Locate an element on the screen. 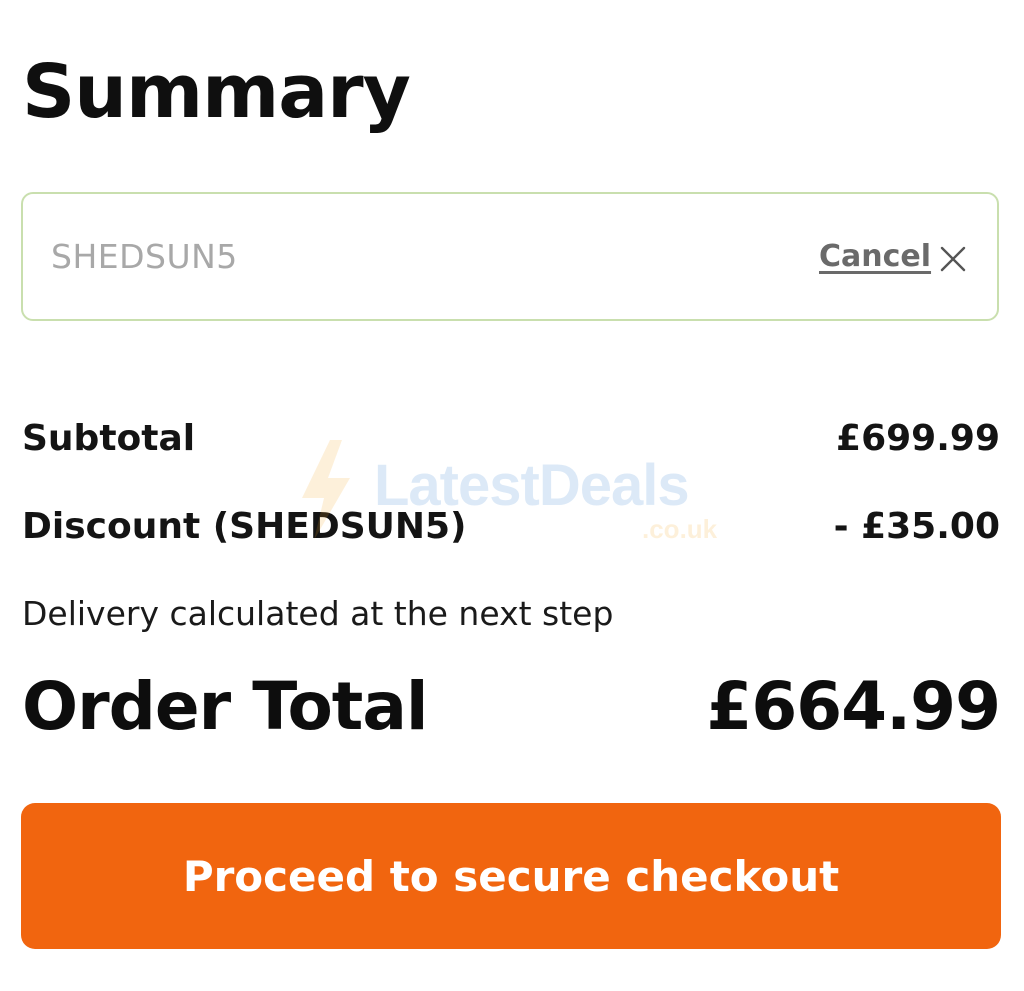 This screenshot has width=1024, height=991. cancel-promo-link: Cancel is located at coordinates (875, 256).